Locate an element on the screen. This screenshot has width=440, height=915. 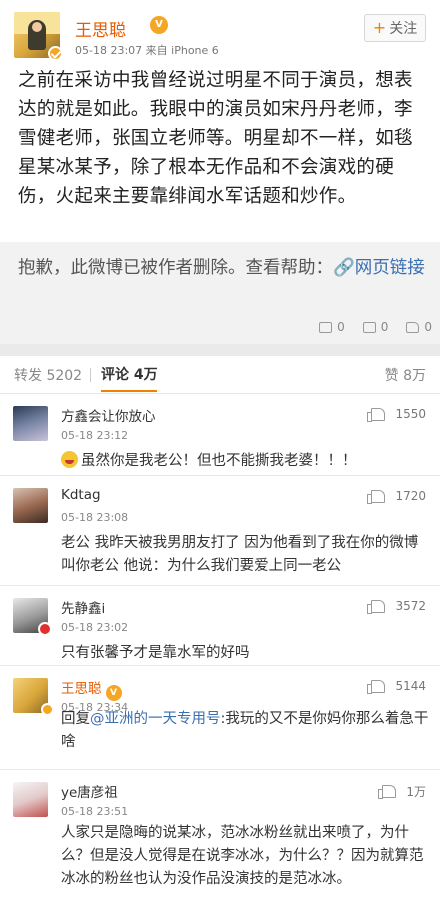
comment-text: 回复@亚洲的一天专用号:我玩的又不是你妈你那么着急干啥 is located at coordinates (245, 731).